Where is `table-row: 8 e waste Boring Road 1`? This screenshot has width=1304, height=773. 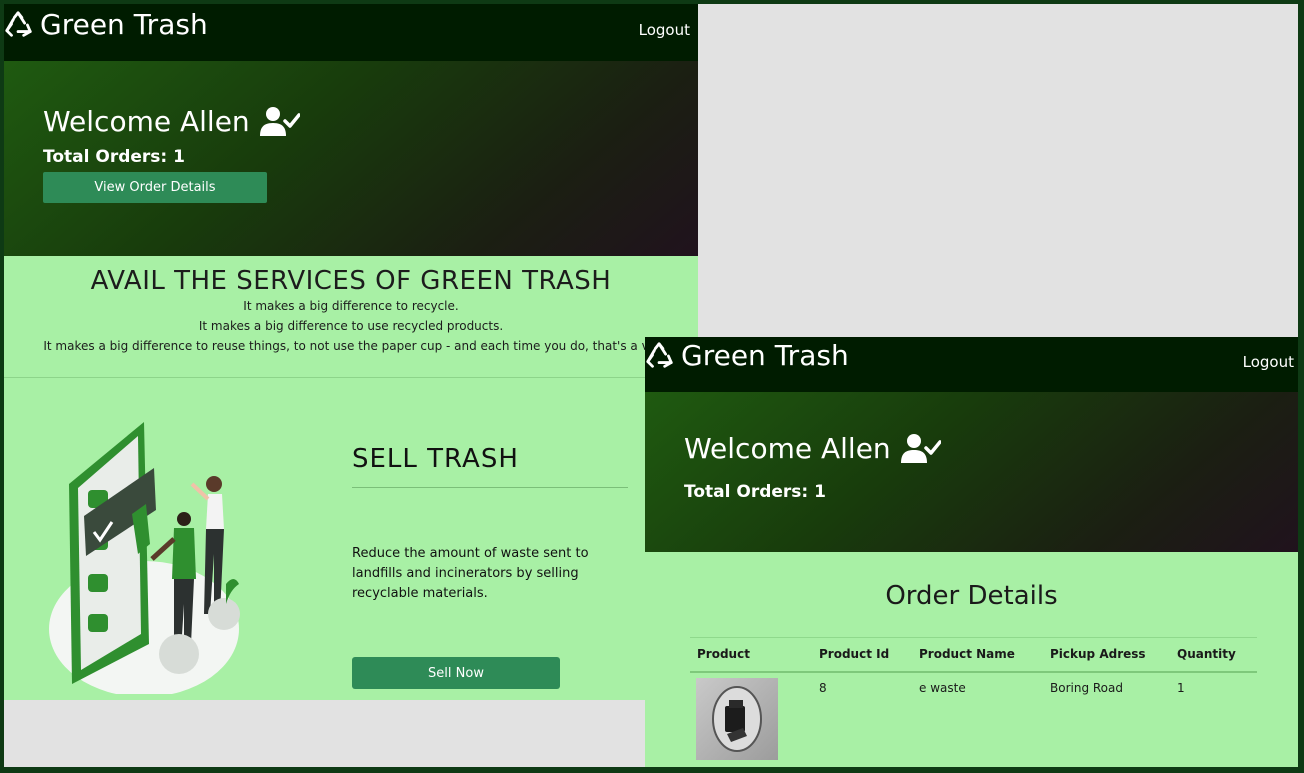 table-row: 8 e waste Boring Road 1 is located at coordinates (973, 720).